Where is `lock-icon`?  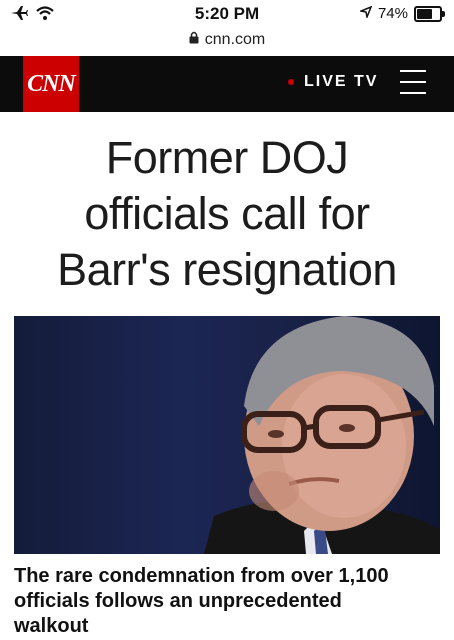
lock-icon is located at coordinates (194, 40).